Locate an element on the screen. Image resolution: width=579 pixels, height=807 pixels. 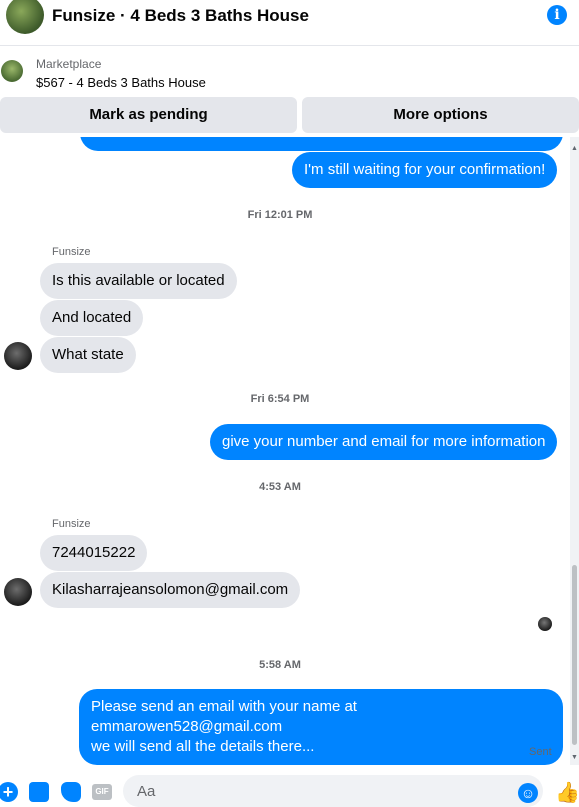
listing-thumbnail is located at coordinates (12, 71).